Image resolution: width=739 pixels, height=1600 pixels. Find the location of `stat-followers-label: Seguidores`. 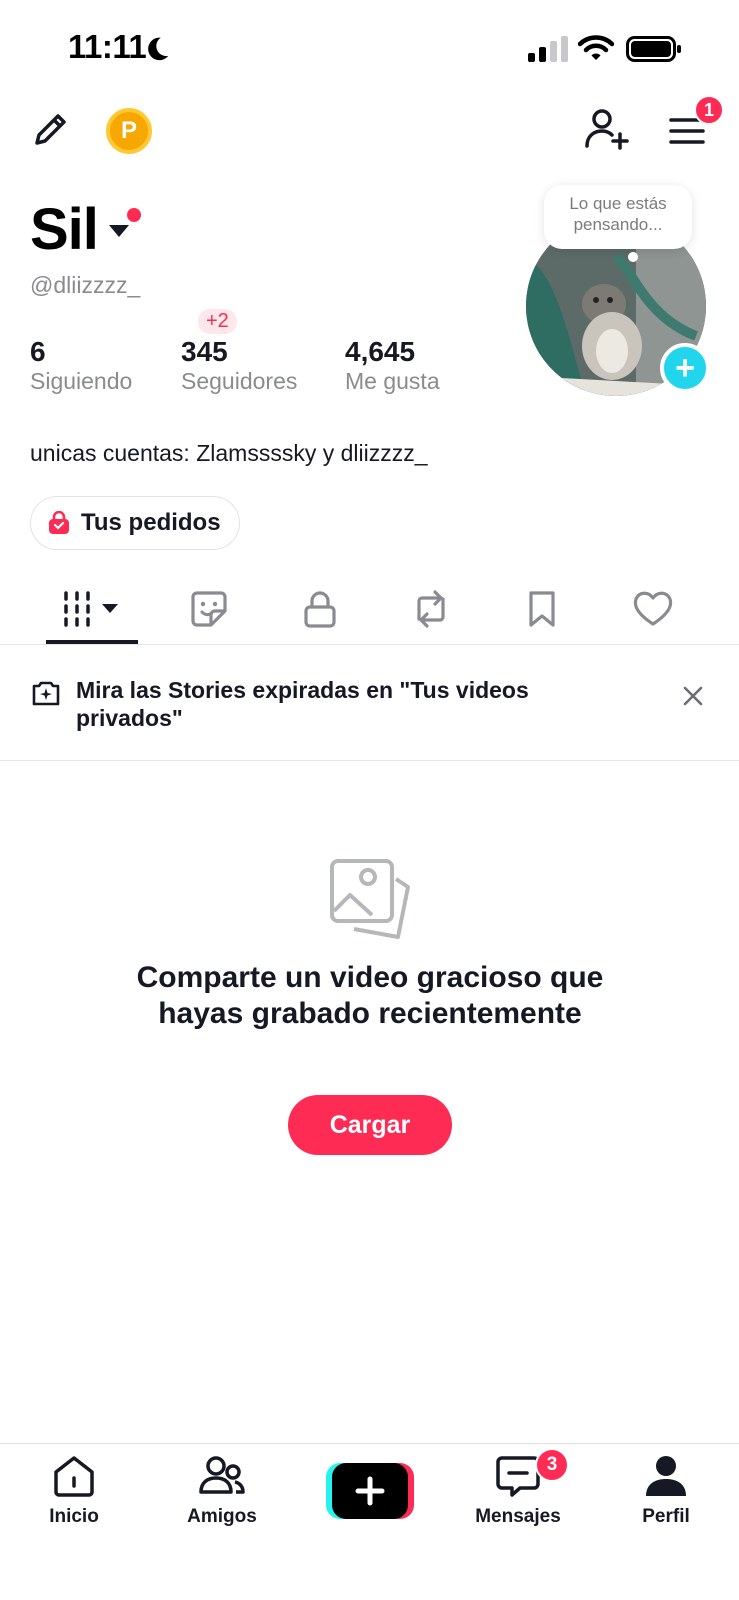

stat-followers-label: Seguidores is located at coordinates (239, 381).